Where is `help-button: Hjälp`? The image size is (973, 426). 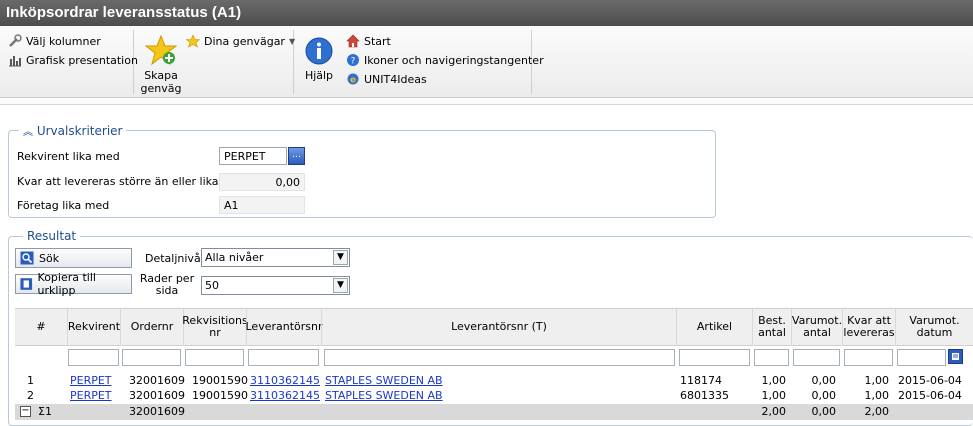
help-button: Hjälp is located at coordinates (319, 59).